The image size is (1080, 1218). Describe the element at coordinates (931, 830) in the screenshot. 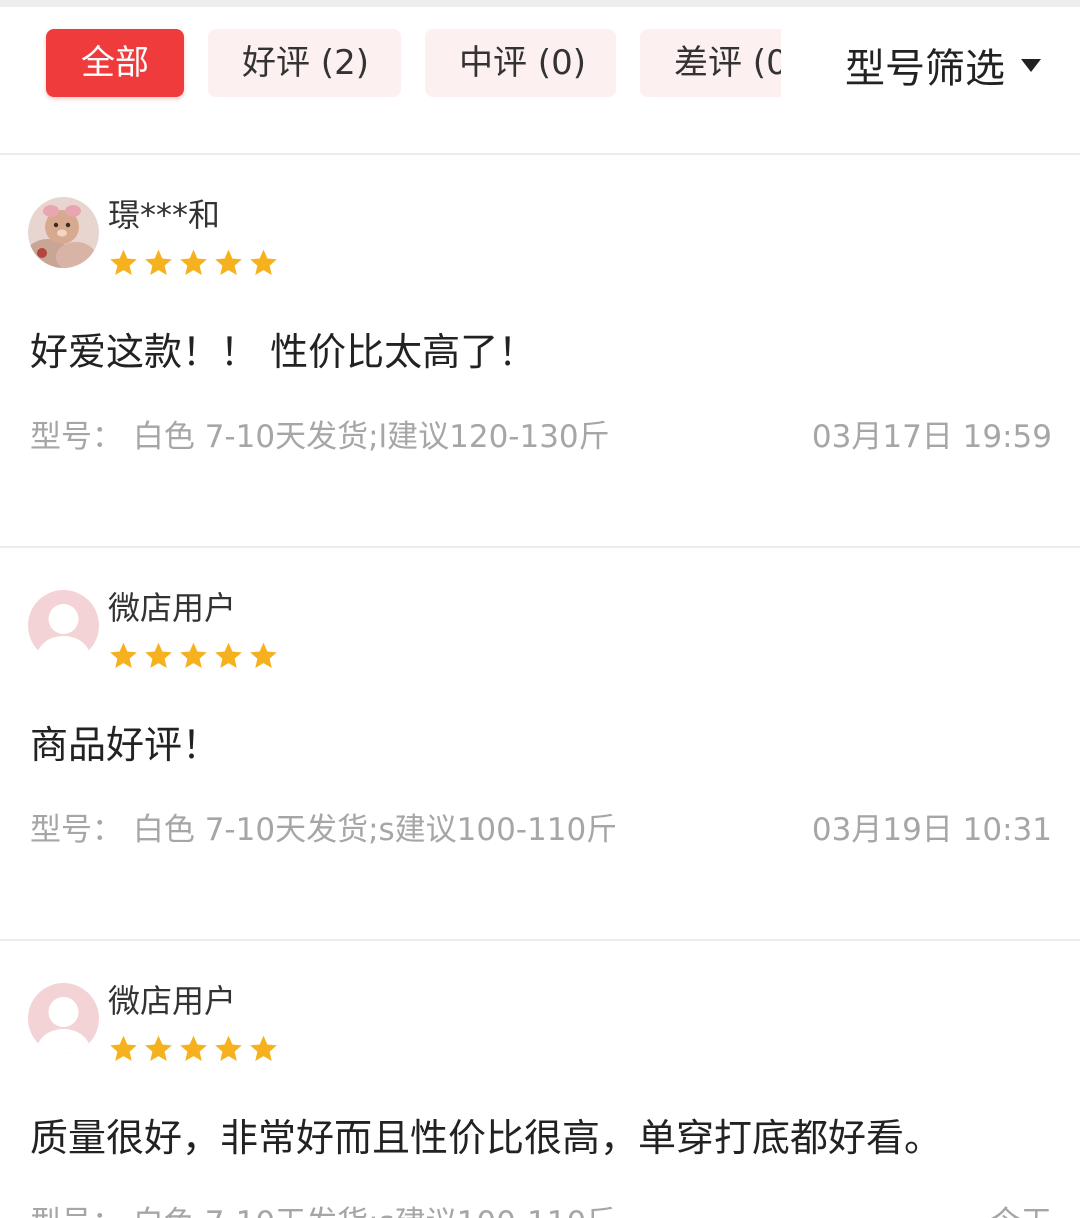

I see `review-time: 03月19日 10:31` at that location.